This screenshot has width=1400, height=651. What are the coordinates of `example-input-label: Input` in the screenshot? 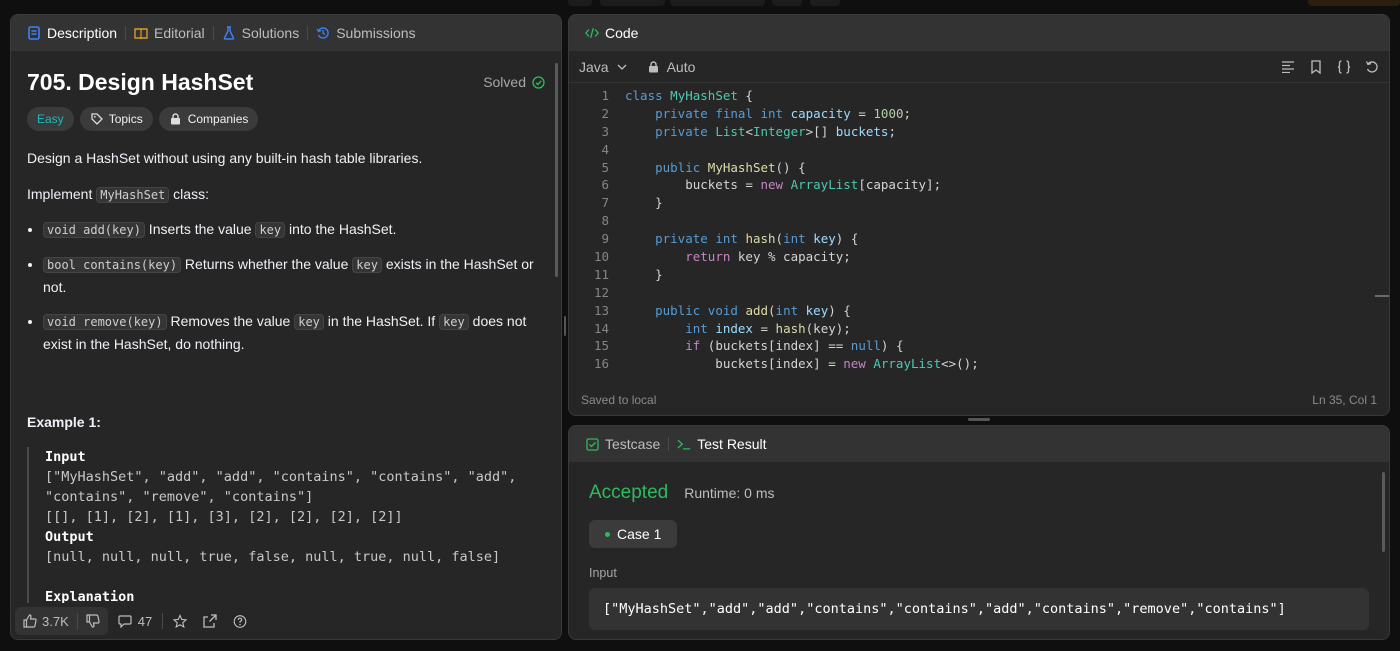 It's located at (65, 457).